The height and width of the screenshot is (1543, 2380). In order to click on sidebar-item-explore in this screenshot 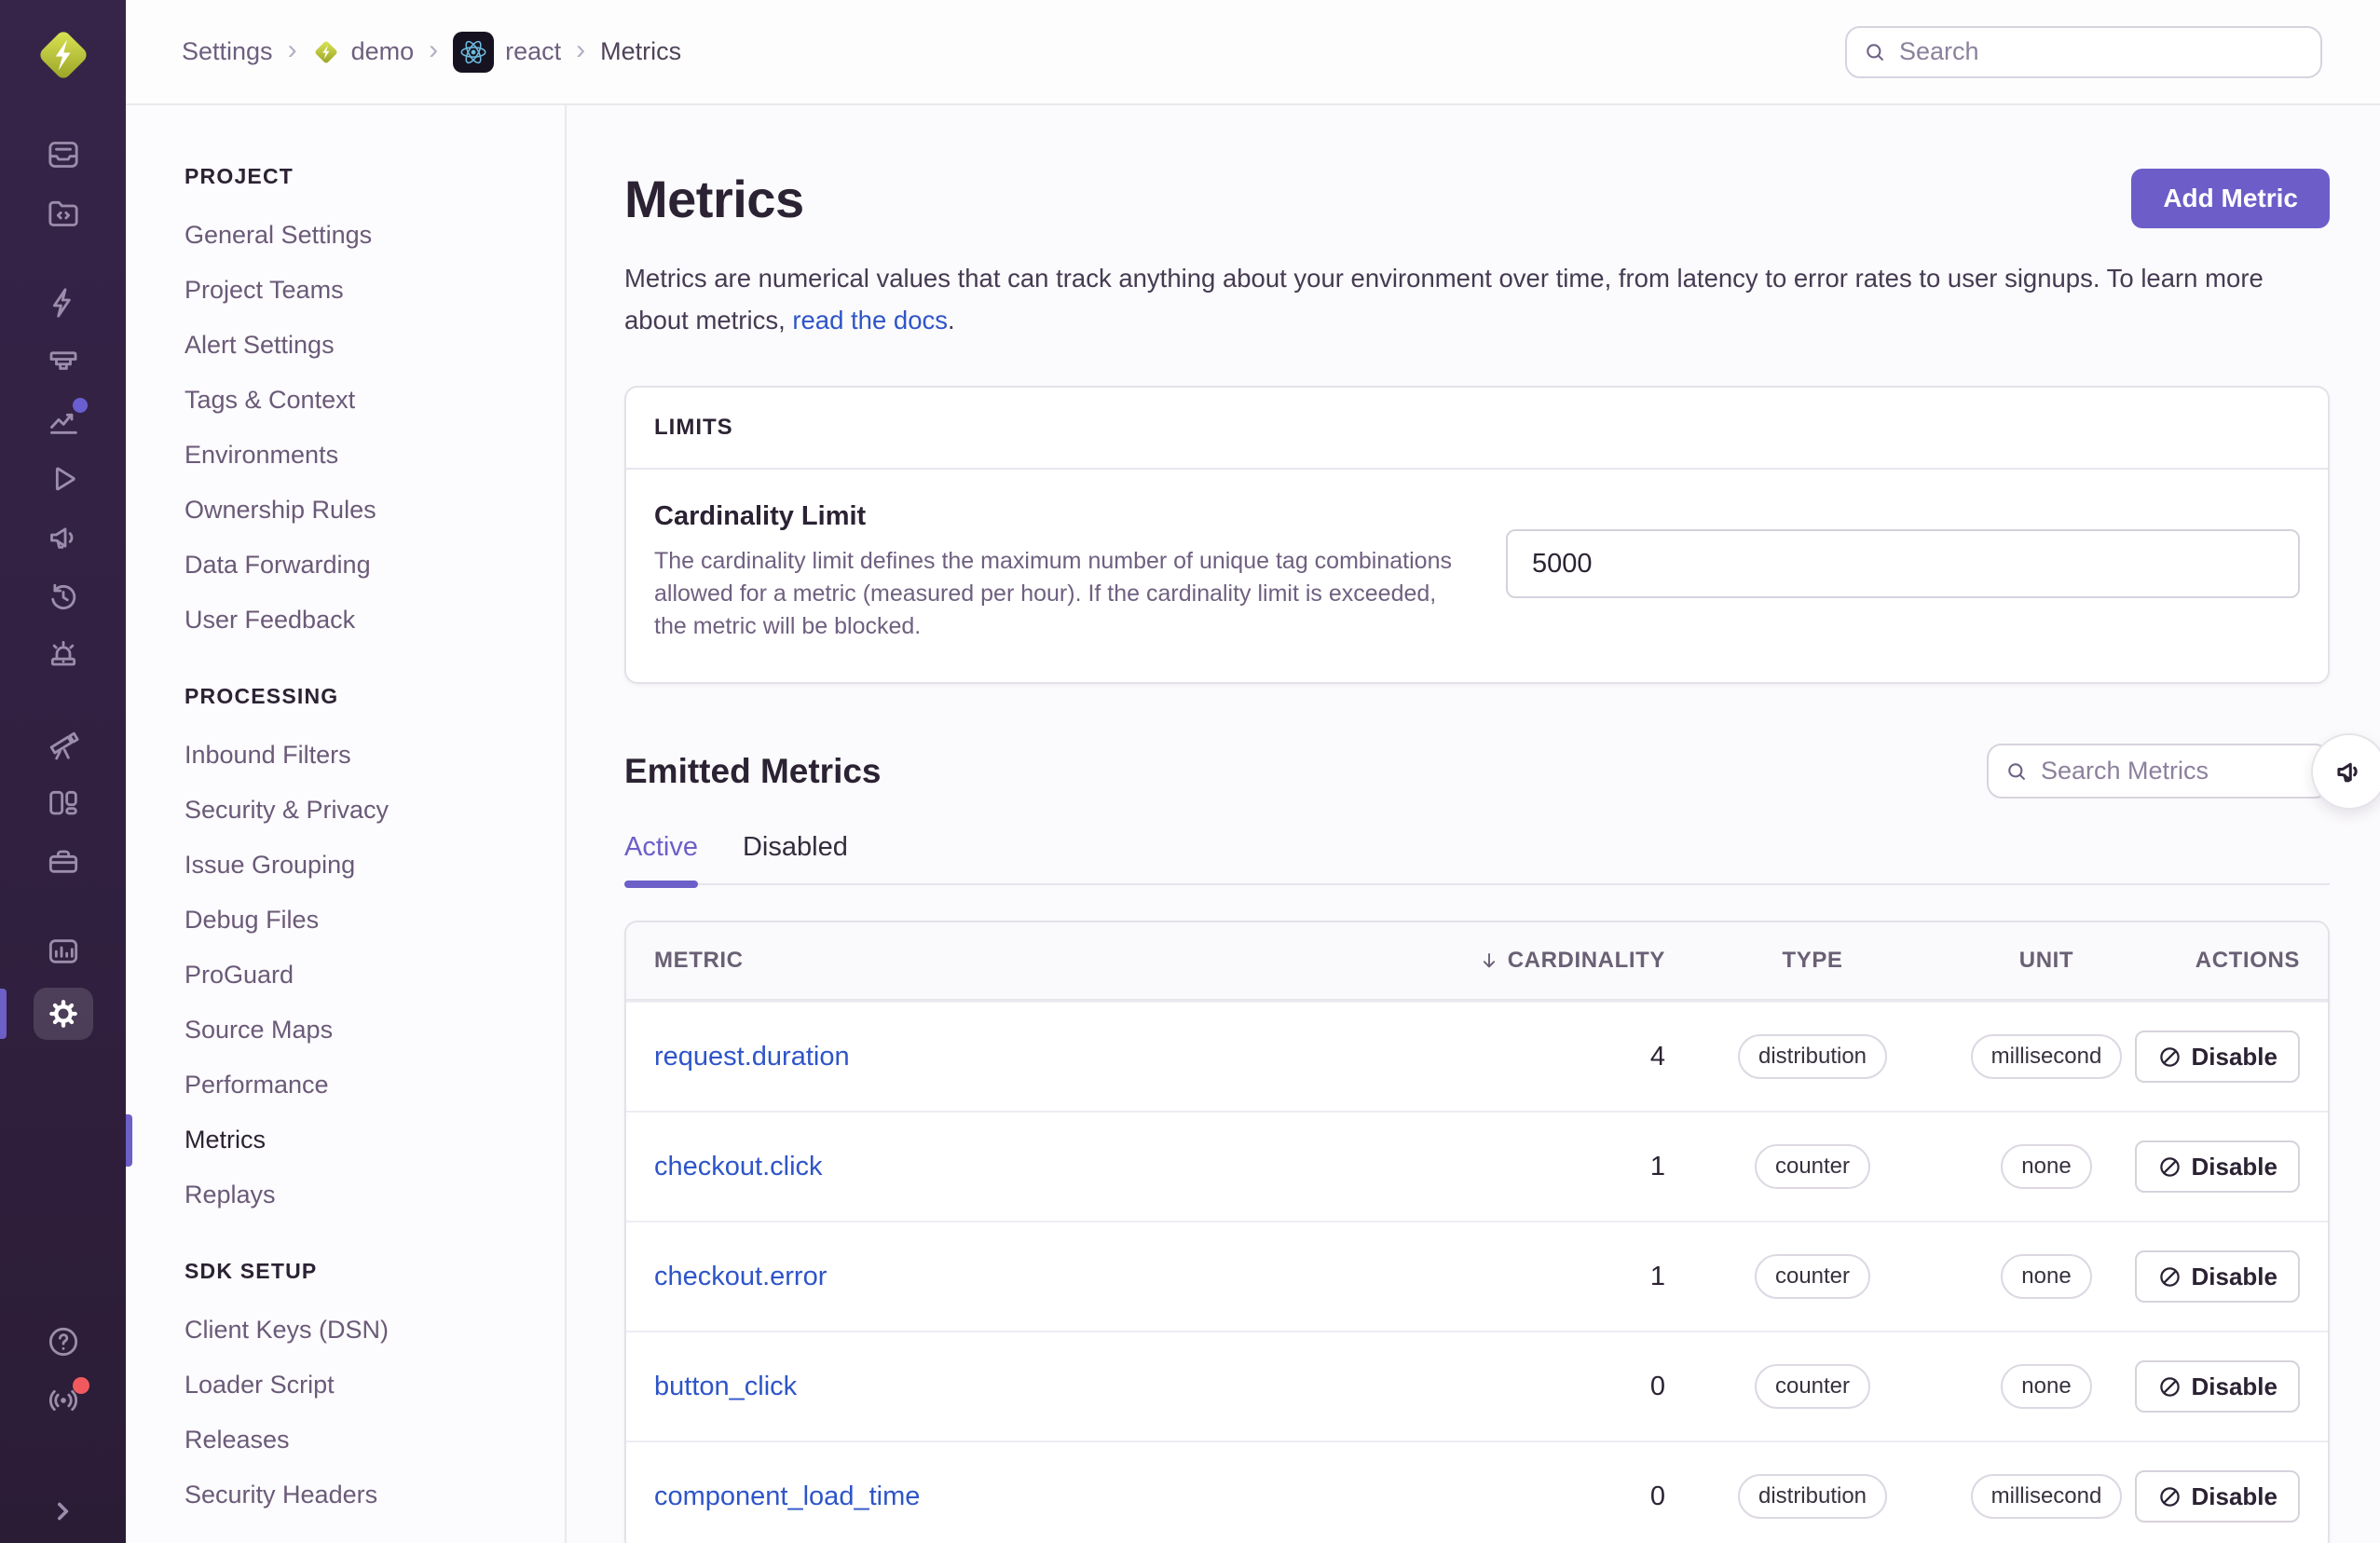, I will do `click(63, 745)`.